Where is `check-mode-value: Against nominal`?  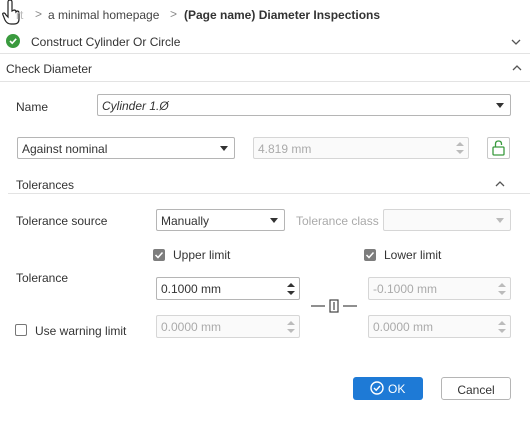
check-mode-value: Against nominal is located at coordinates (65, 149).